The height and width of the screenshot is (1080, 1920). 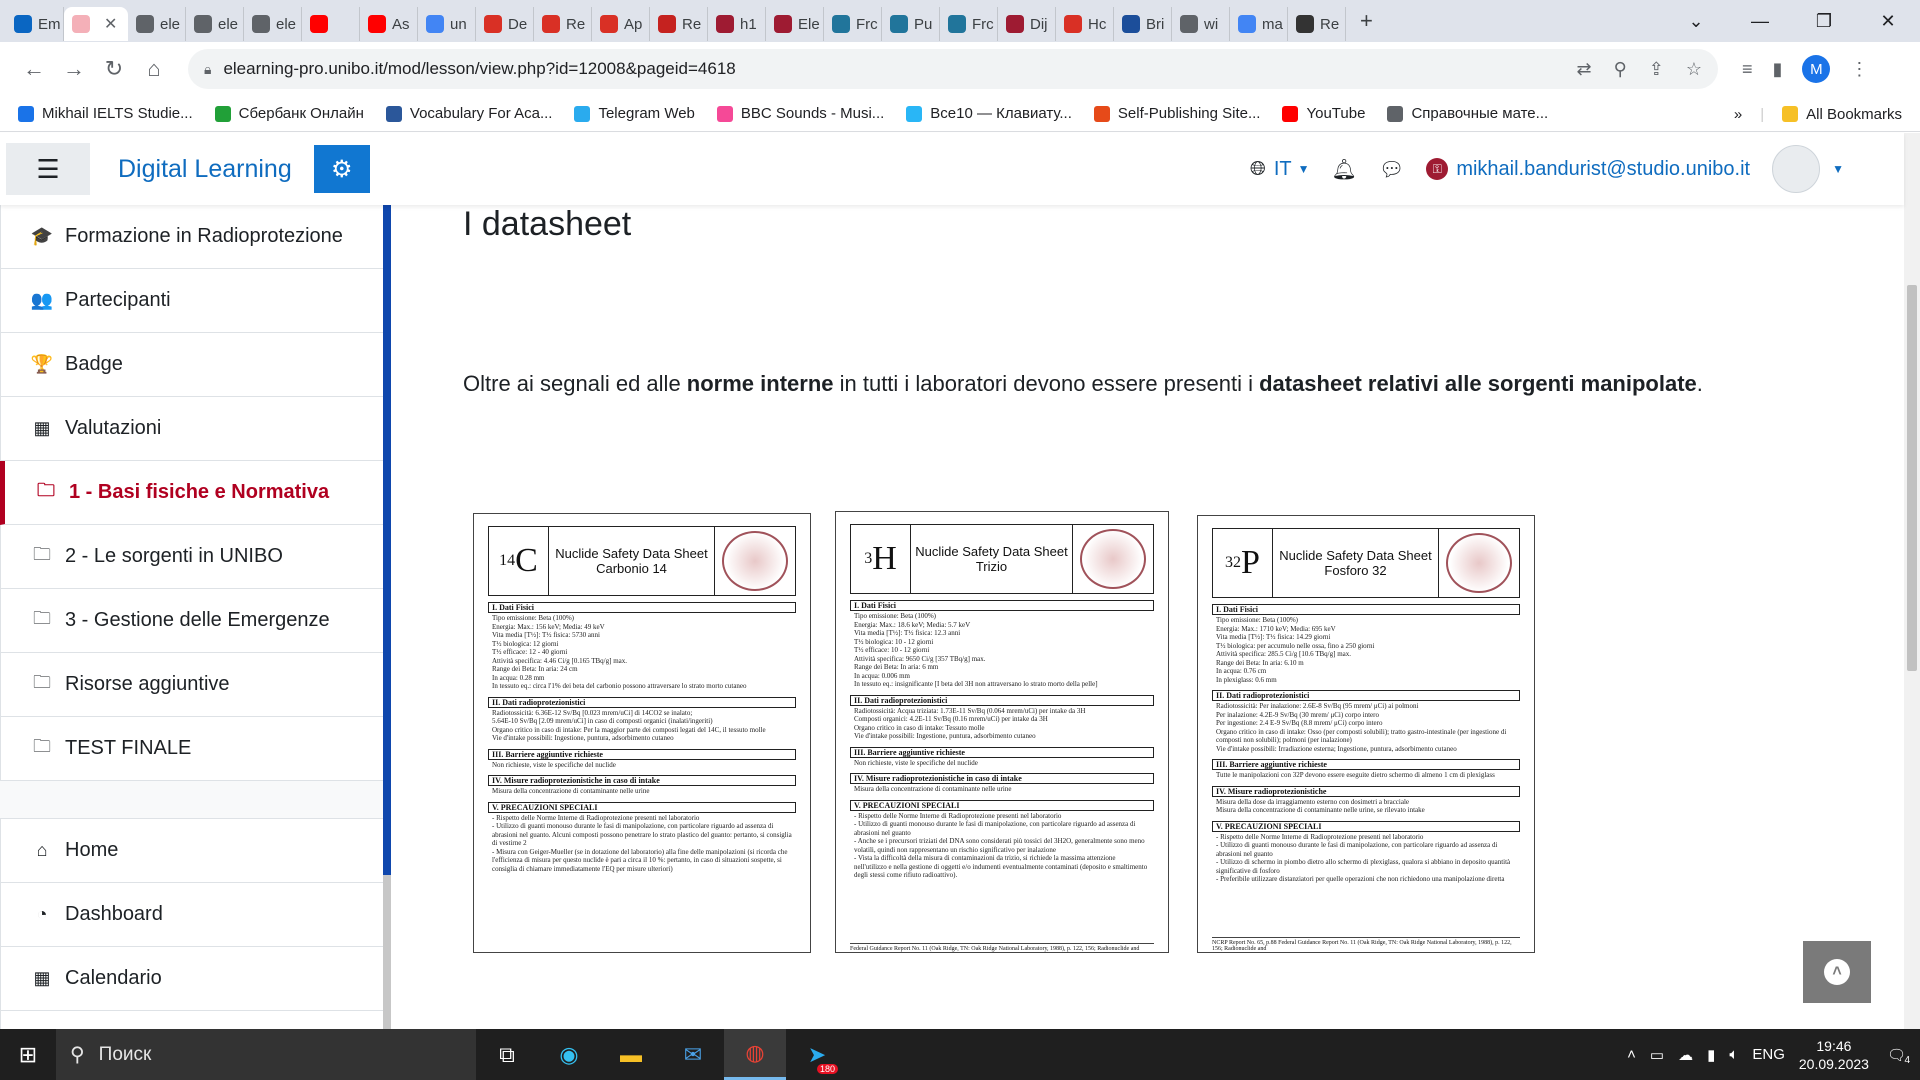 What do you see at coordinates (911, 24) in the screenshot?
I see `browser-tab: Pu` at bounding box center [911, 24].